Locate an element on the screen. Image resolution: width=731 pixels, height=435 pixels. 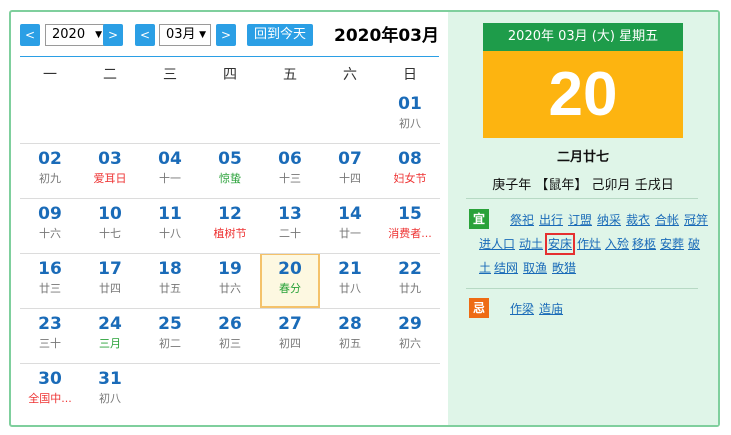
day-number: 23 is located at coordinates (50, 324).